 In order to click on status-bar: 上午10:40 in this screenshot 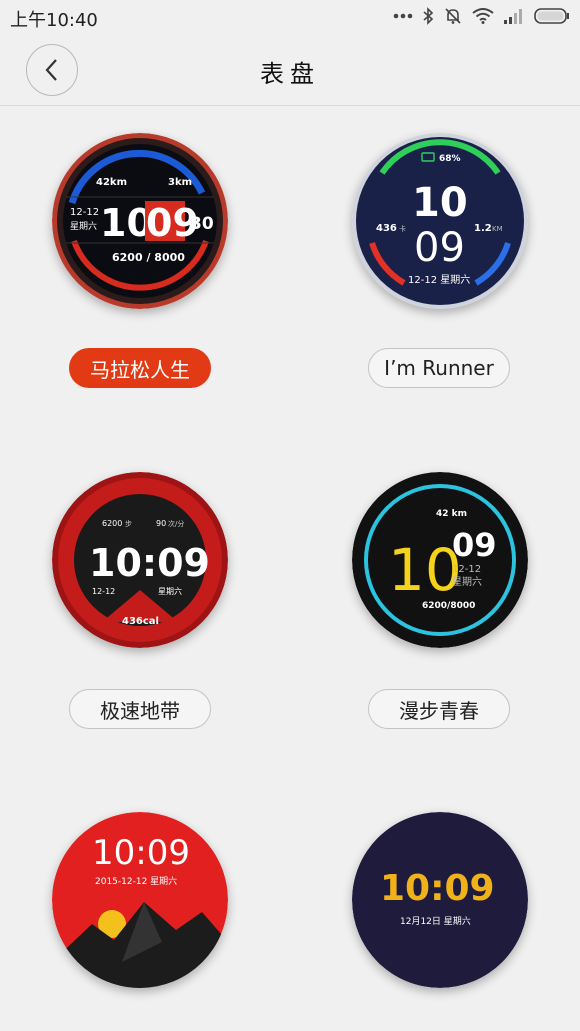, I will do `click(290, 17)`.